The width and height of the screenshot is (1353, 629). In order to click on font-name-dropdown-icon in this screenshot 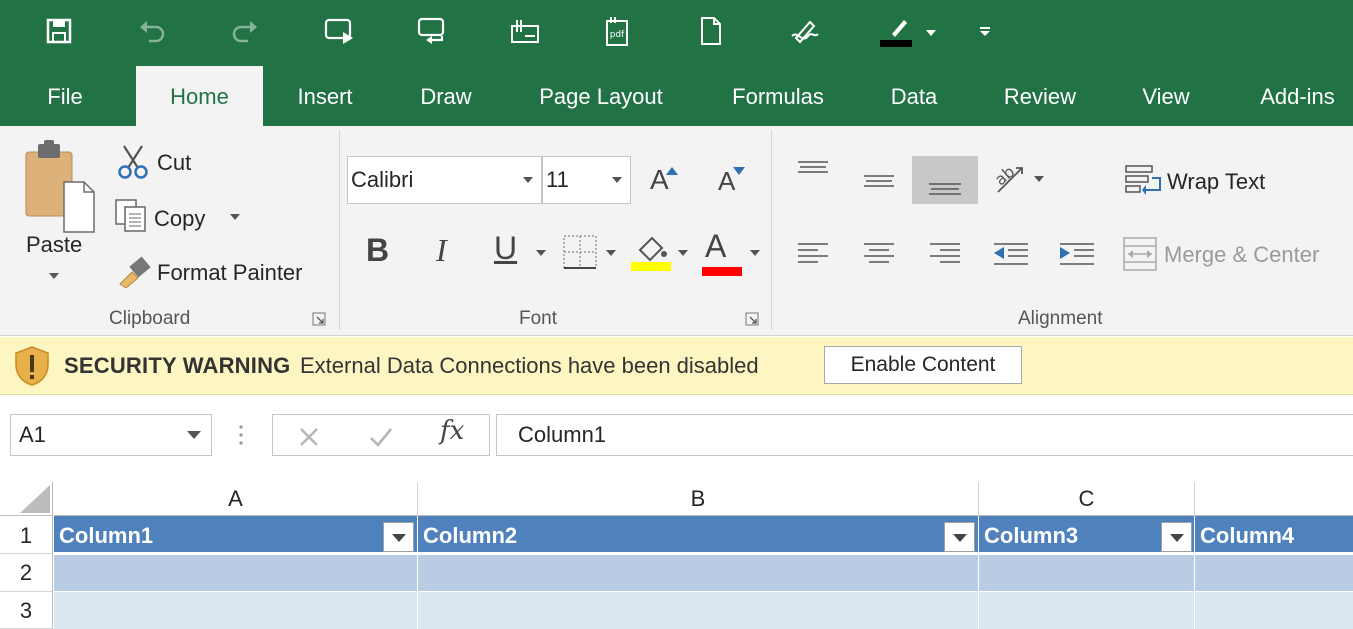, I will do `click(528, 180)`.